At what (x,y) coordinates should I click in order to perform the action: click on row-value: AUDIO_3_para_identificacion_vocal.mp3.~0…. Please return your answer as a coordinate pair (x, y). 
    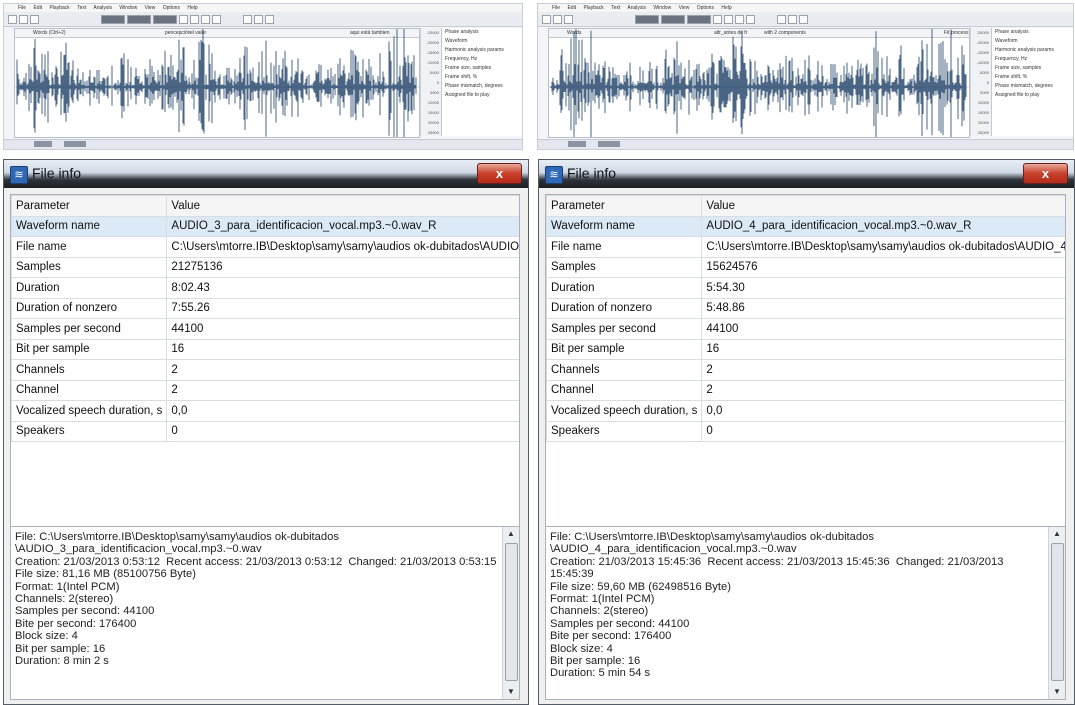
    Looking at the image, I should click on (342, 226).